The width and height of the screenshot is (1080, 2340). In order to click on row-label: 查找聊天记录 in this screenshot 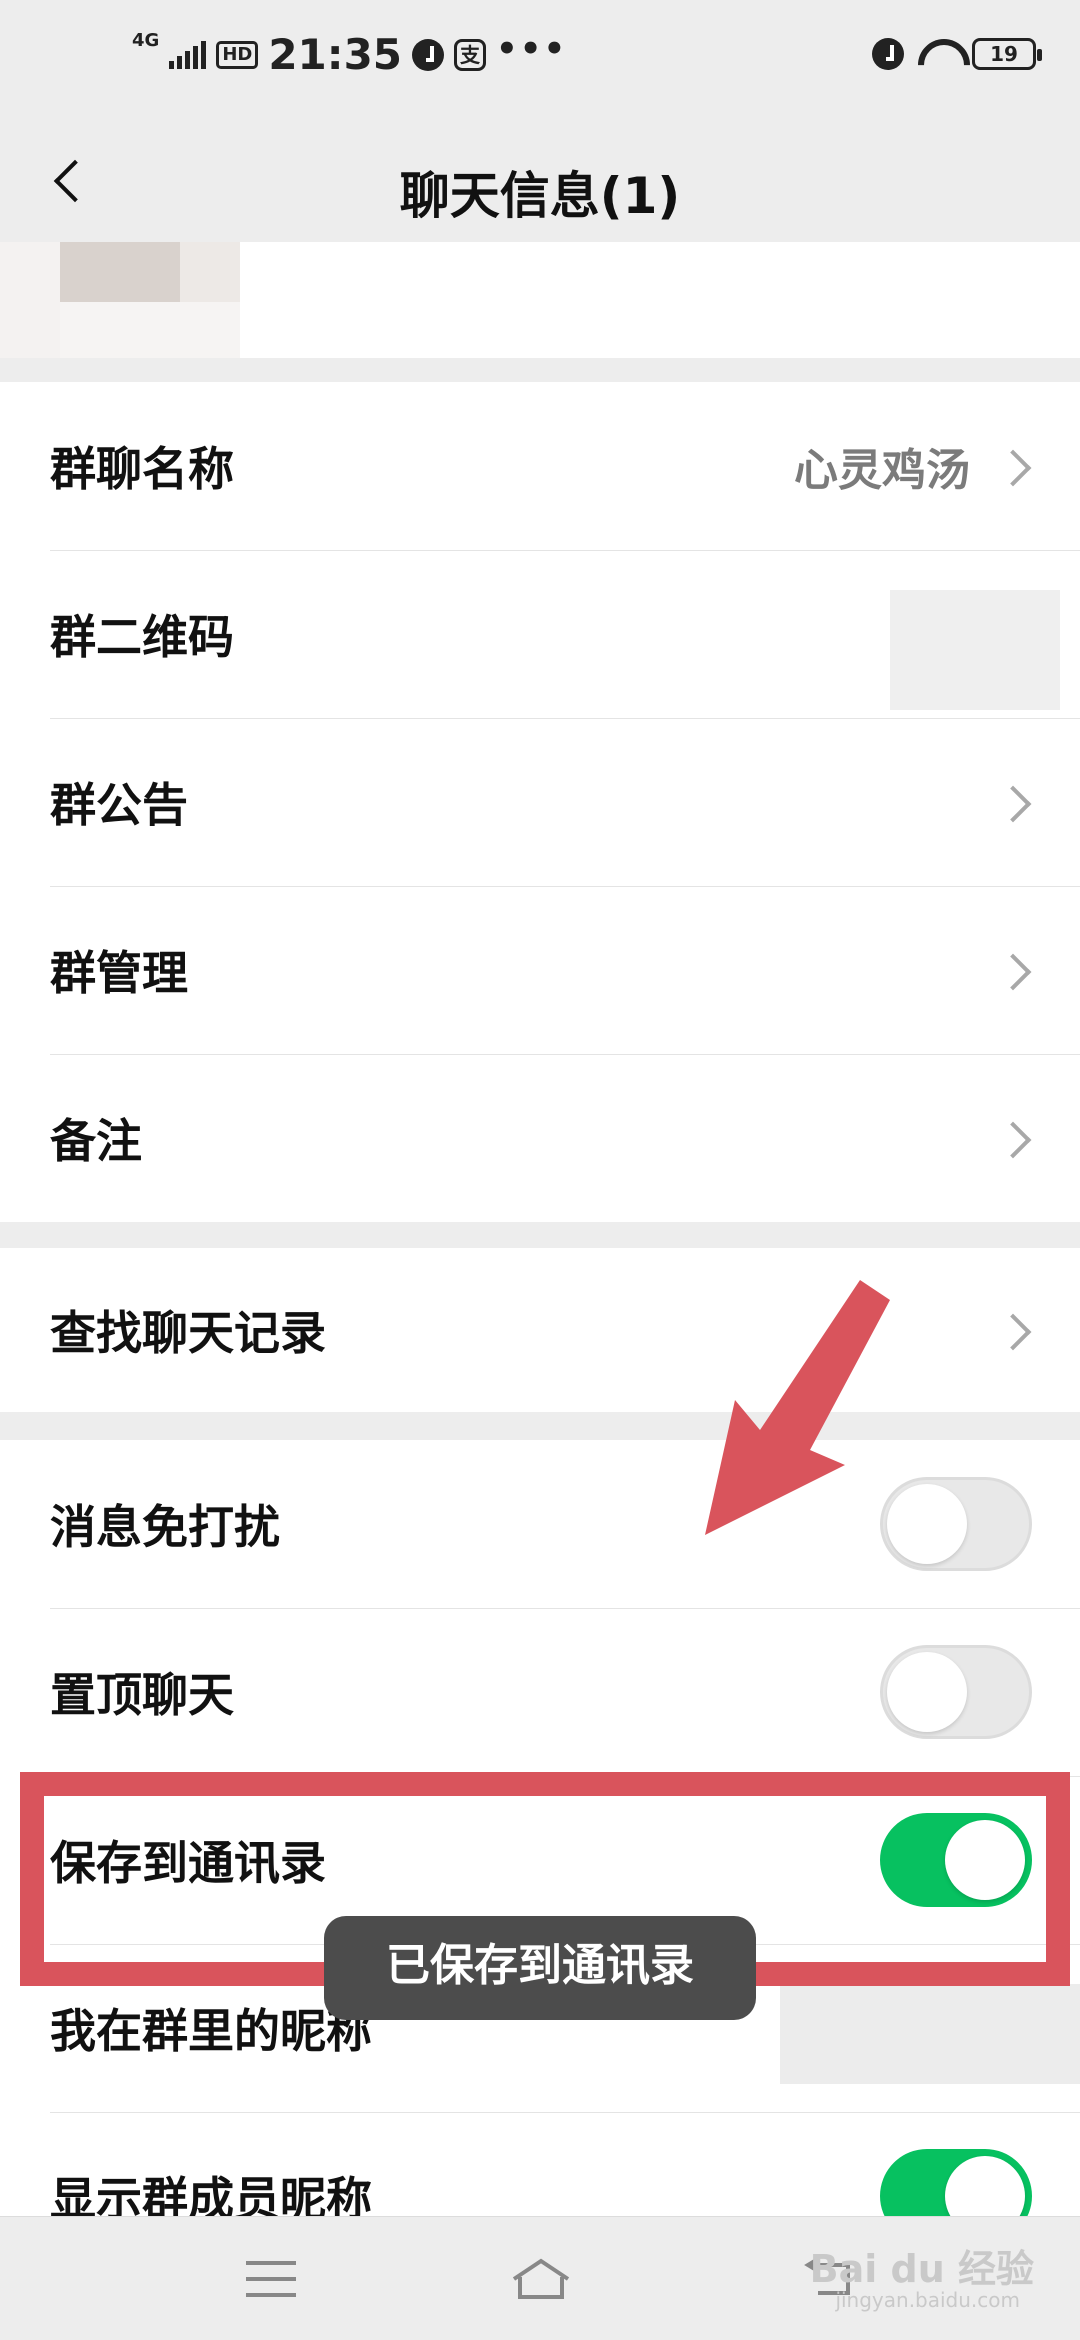, I will do `click(188, 1333)`.